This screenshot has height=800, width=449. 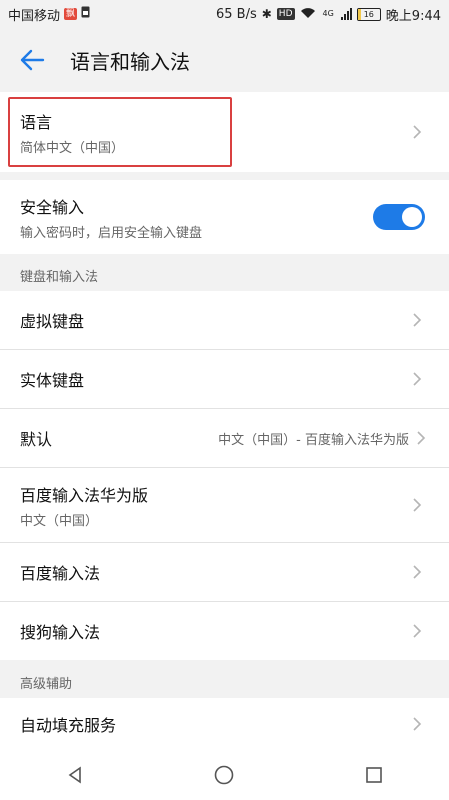 I want to click on nav-recents-button, so click(x=374, y=775).